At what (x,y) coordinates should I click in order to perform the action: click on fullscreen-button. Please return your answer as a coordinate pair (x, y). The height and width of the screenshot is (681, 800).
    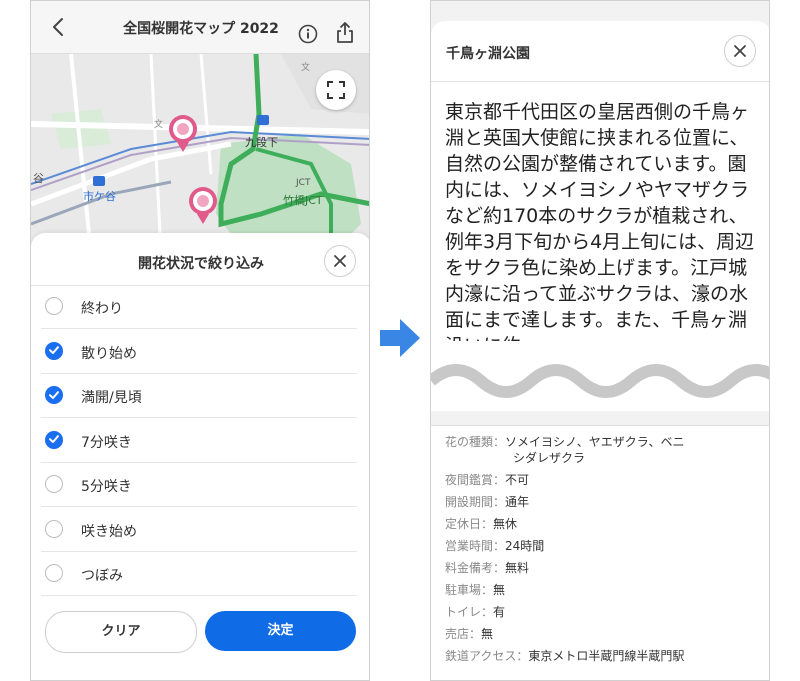
    Looking at the image, I should click on (336, 90).